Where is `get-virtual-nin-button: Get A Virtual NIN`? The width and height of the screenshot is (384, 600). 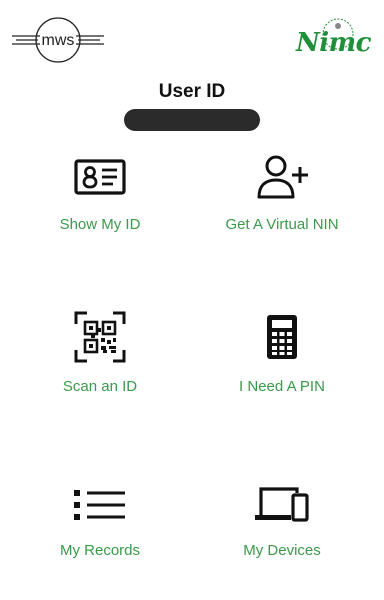 get-virtual-nin-button: Get A Virtual NIN is located at coordinates (282, 207).